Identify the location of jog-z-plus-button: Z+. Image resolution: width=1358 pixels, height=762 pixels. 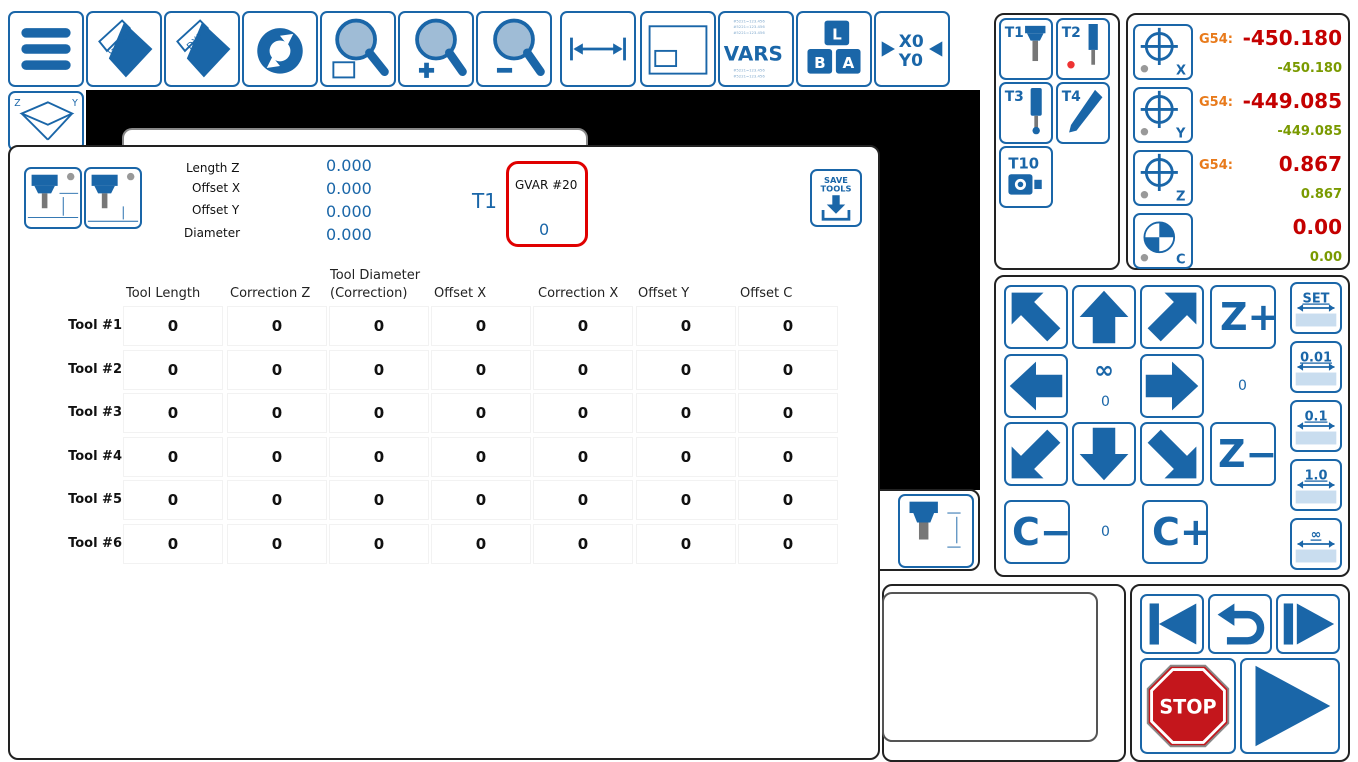
(1244, 317).